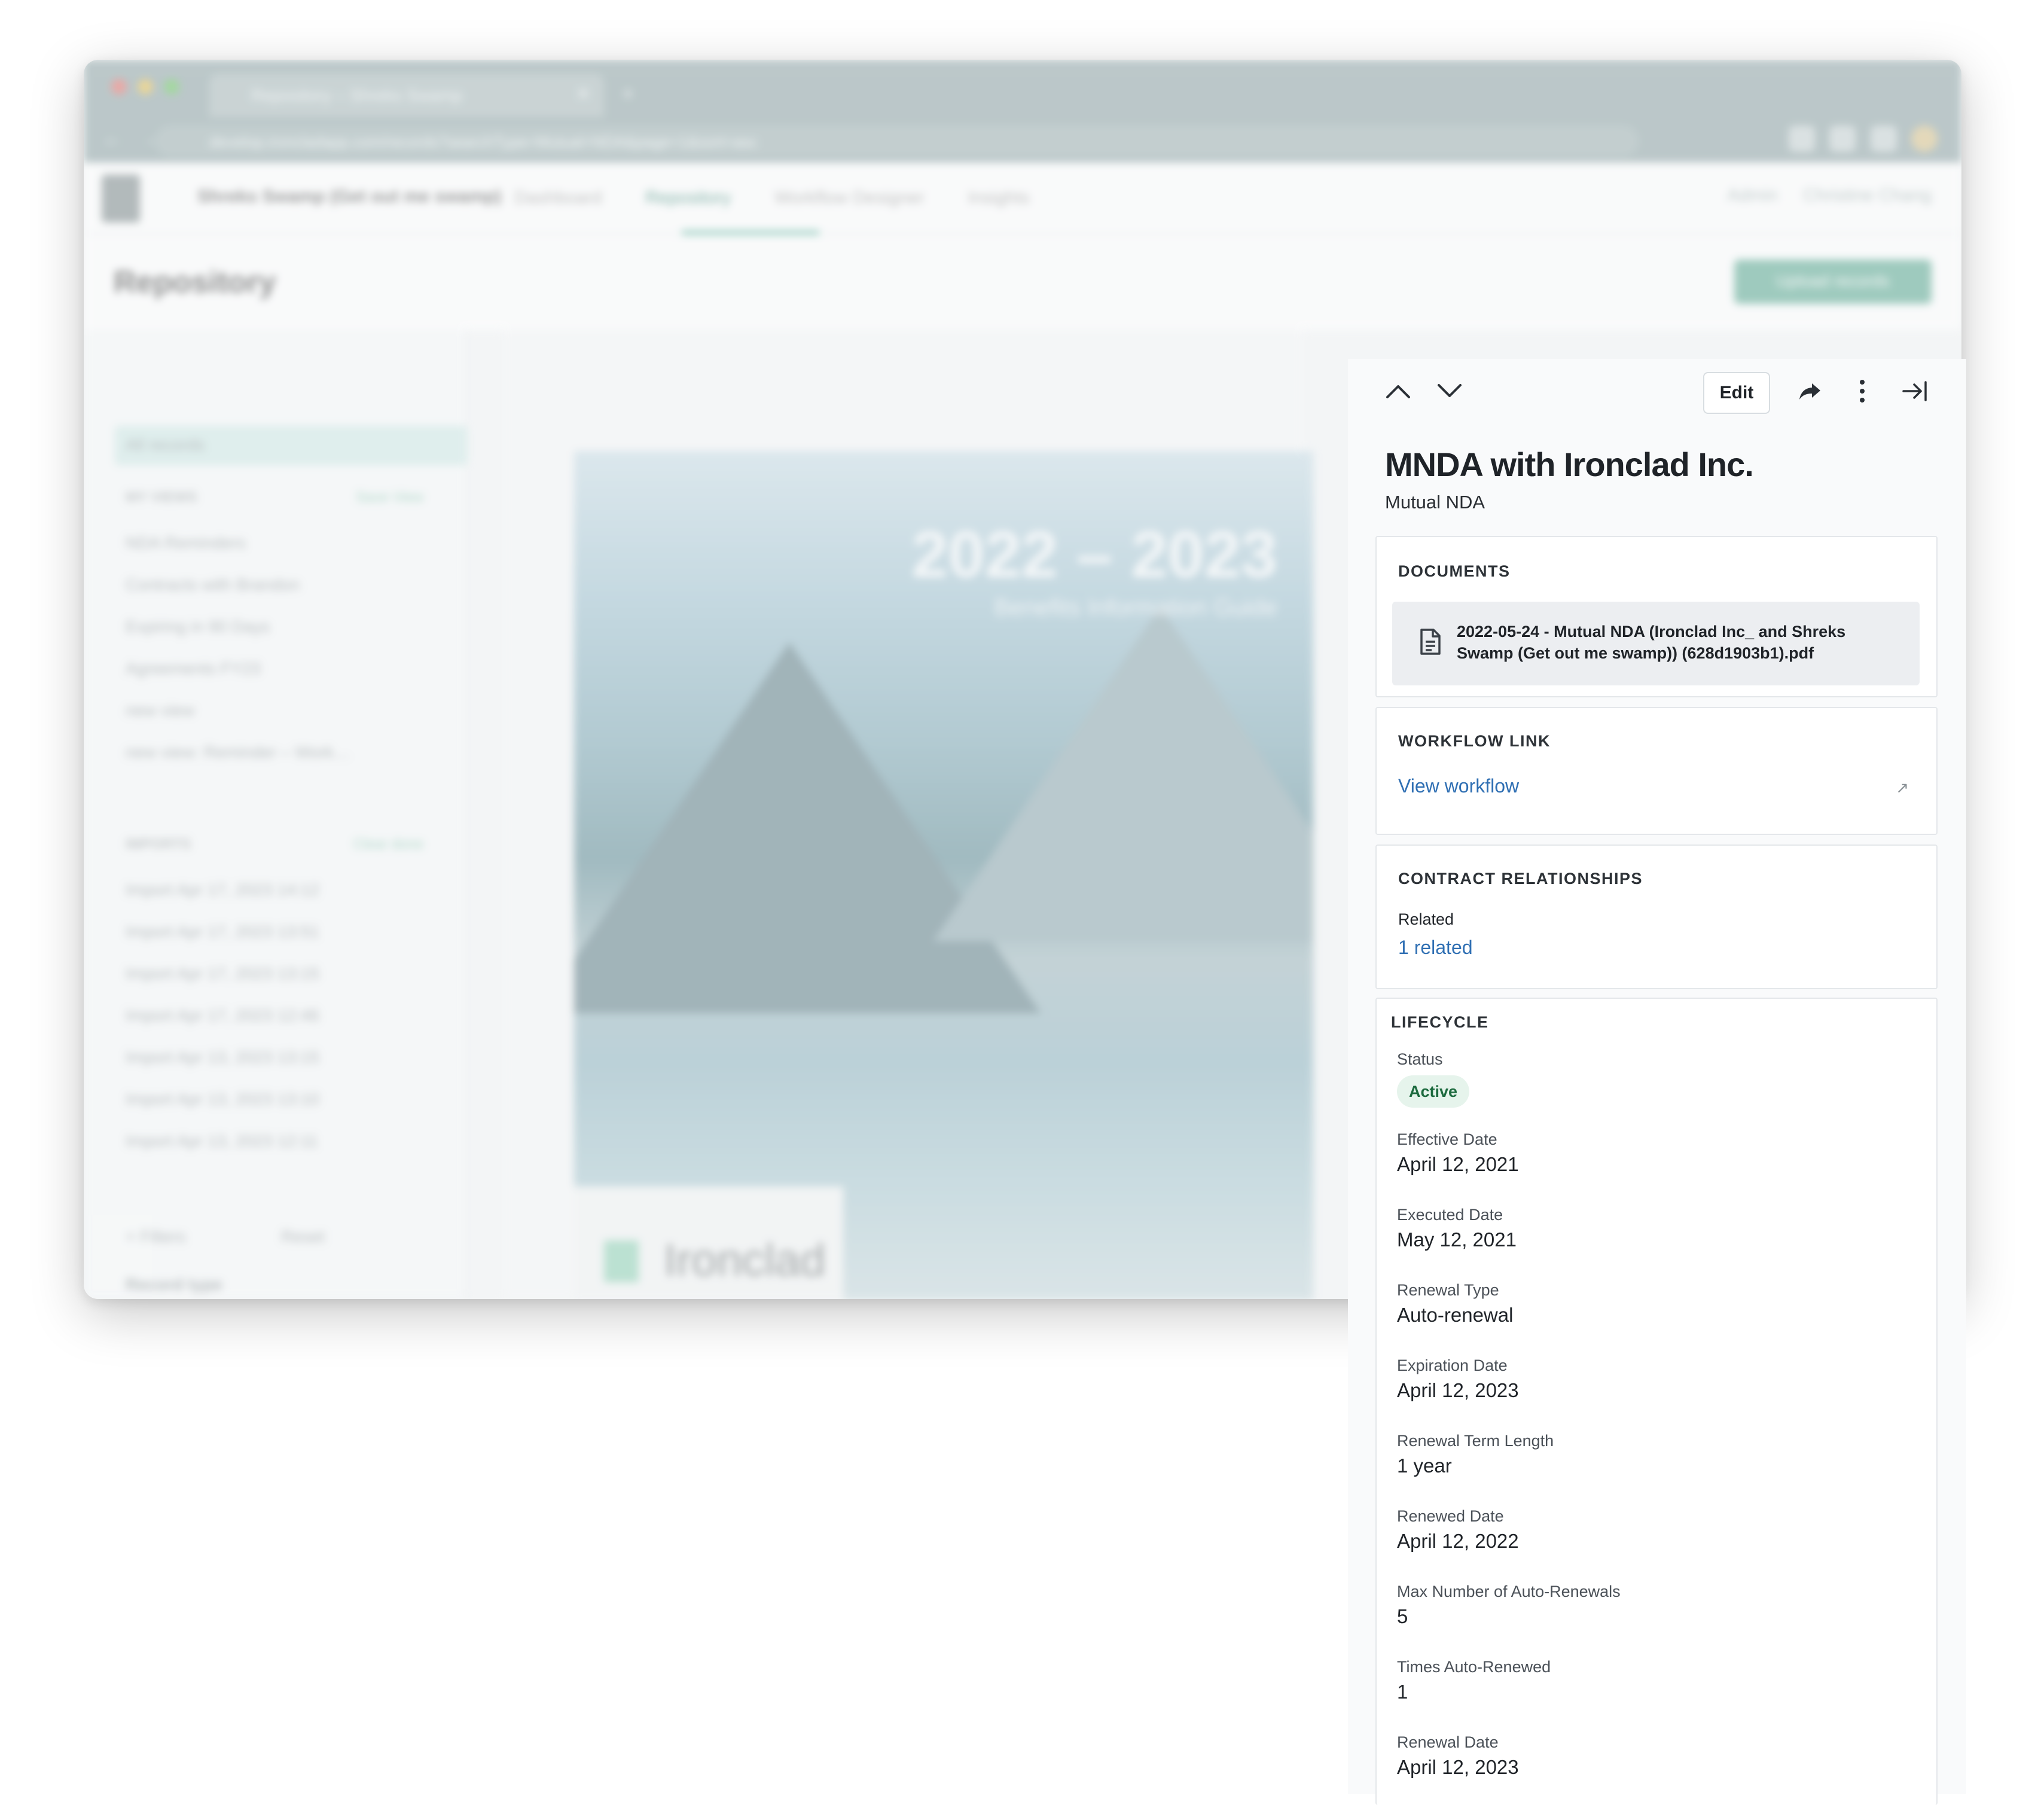  Describe the element at coordinates (1022, 282) in the screenshot. I see `page-header: Repository Upload records` at that location.